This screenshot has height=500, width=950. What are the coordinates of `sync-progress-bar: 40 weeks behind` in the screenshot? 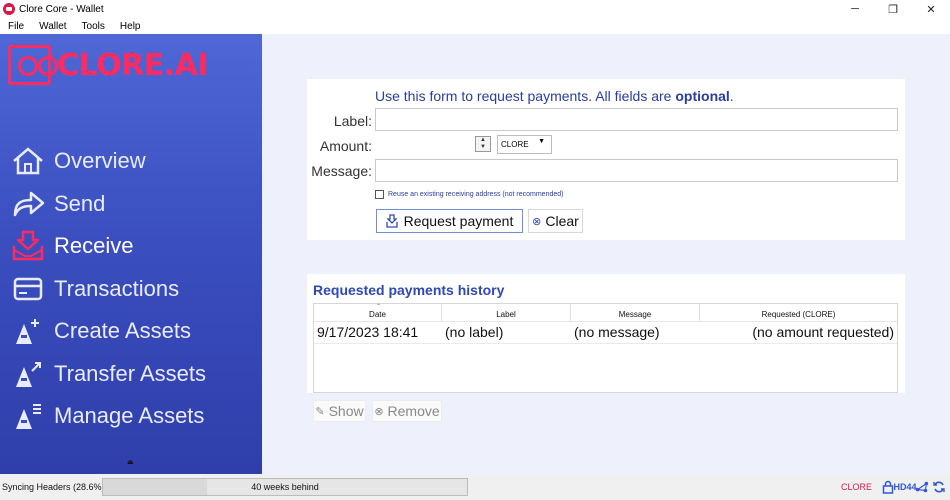 It's located at (285, 487).